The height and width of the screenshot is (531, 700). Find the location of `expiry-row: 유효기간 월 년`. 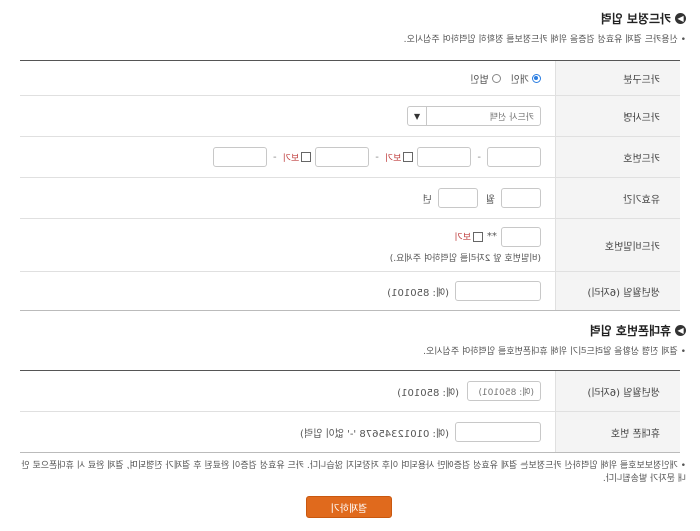

expiry-row: 유효기간 월 년 is located at coordinates (350, 198).